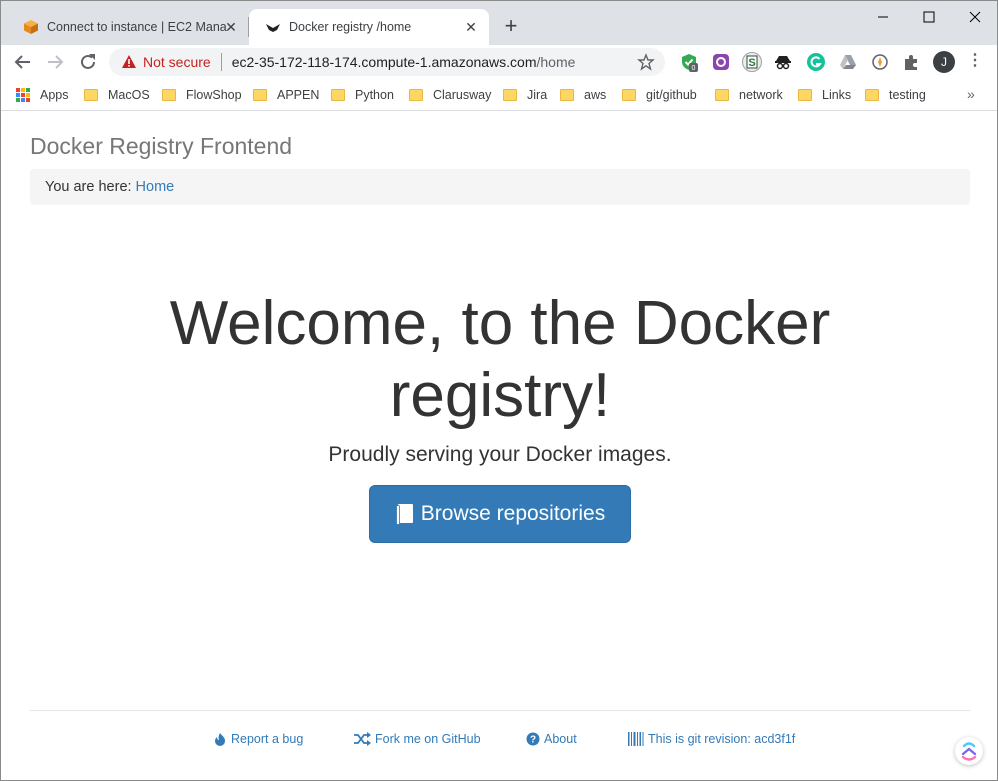  What do you see at coordinates (969, 751) in the screenshot?
I see `clickup-widget-icon` at bounding box center [969, 751].